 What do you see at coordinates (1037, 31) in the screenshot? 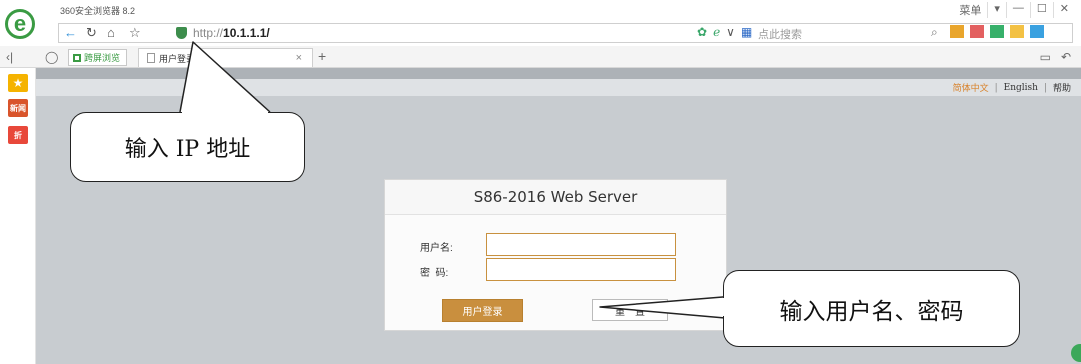
I see `tools-icon` at bounding box center [1037, 31].